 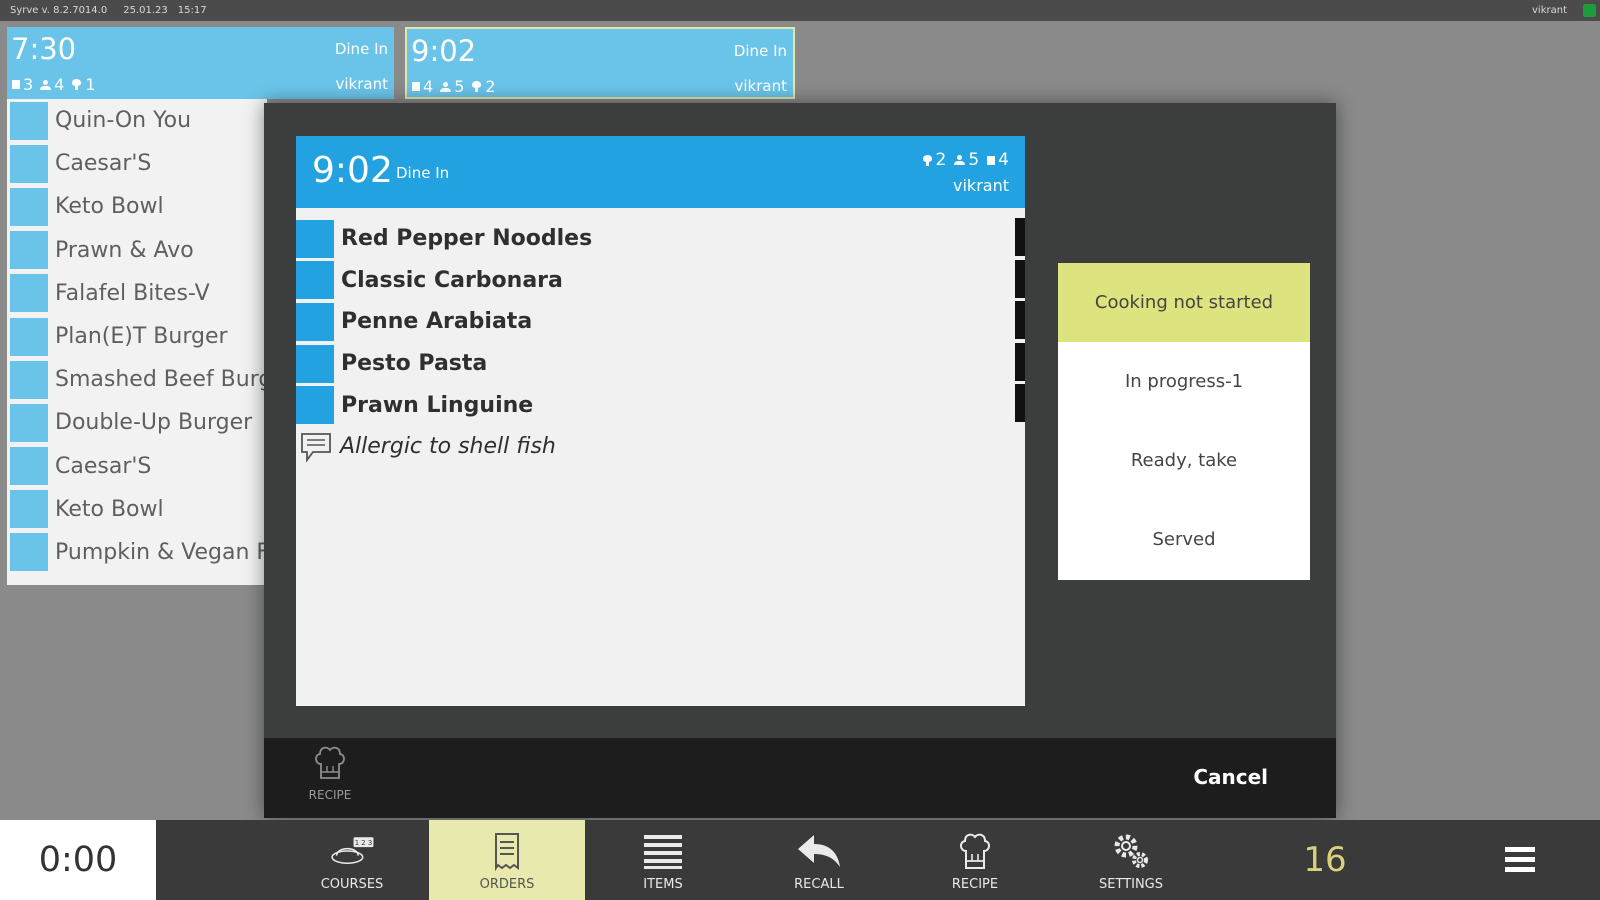 I want to click on active-orders-counter: 16, so click(x=1325, y=860).